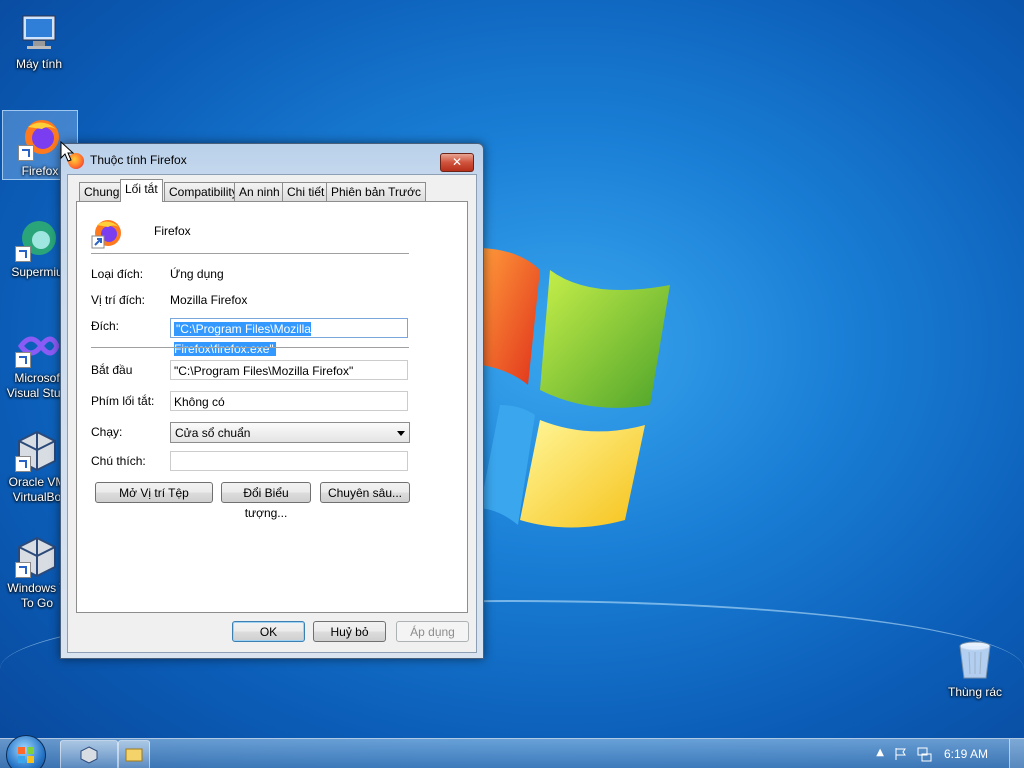  What do you see at coordinates (197, 274) in the screenshot?
I see `target-type-value: Ứng dụng` at bounding box center [197, 274].